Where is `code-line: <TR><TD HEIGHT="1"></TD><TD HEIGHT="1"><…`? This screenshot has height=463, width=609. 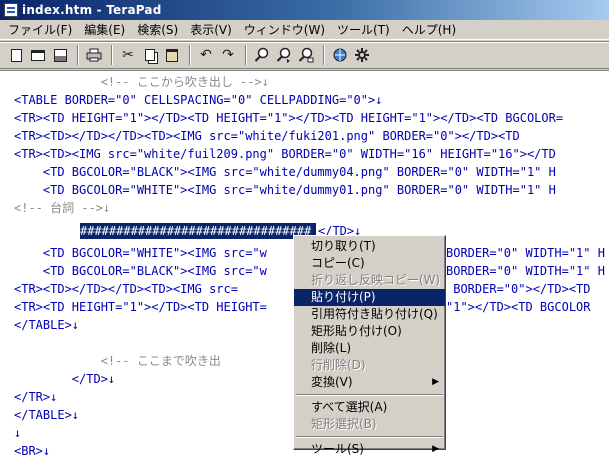 code-line: <TR><TD HEIGHT="1"></TD><TD HEIGHT="1"><… is located at coordinates (289, 118).